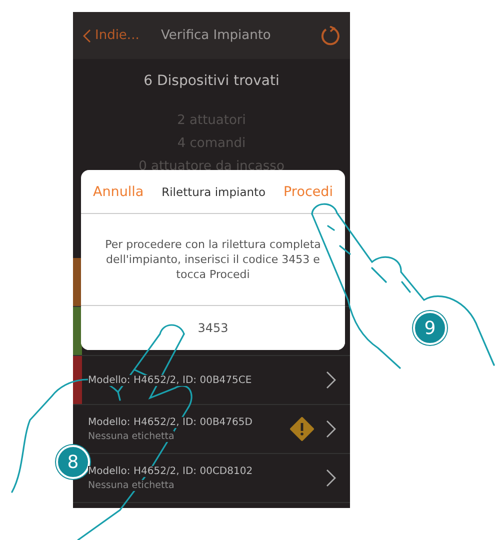 This screenshot has height=540, width=495. I want to click on device-model: Modello: H4652/2, ID: 00CD8102, so click(170, 471).